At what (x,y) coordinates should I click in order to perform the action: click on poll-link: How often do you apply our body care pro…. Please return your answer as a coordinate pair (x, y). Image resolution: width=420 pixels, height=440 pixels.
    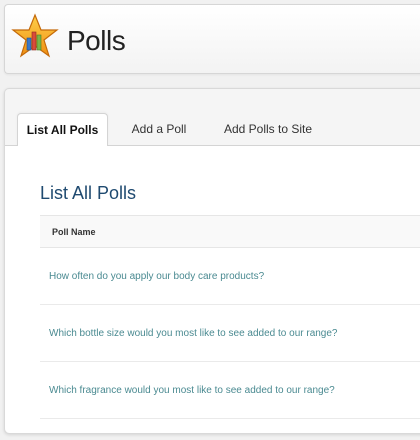
    Looking at the image, I should click on (156, 276).